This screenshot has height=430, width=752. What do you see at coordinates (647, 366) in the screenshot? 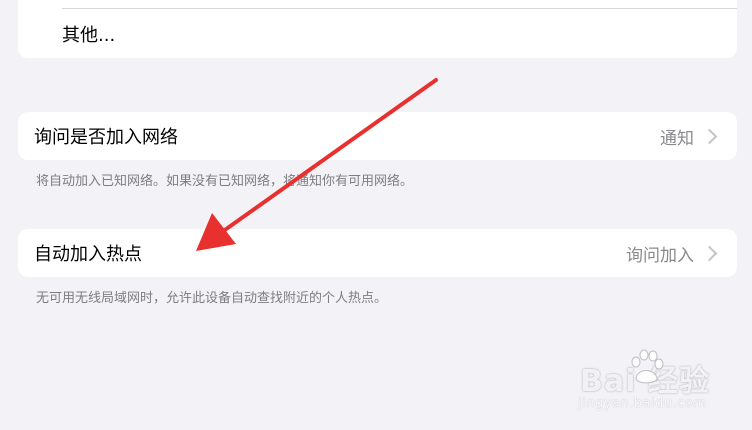
I see `baidu-paw-icon` at bounding box center [647, 366].